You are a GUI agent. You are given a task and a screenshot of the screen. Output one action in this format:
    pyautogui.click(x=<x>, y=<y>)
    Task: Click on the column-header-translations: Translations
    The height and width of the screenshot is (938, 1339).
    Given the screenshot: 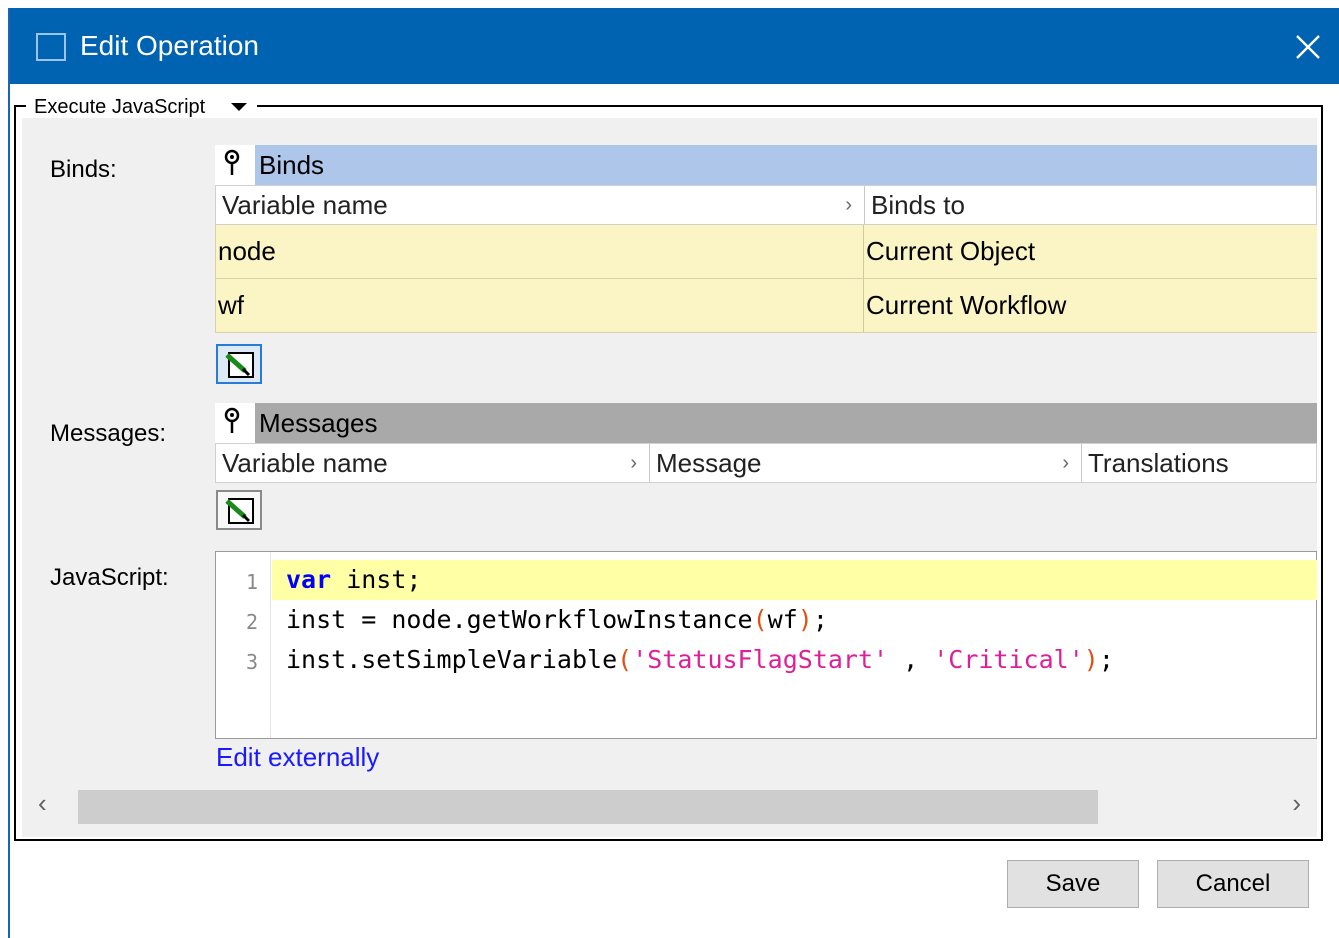 What is the action you would take?
    pyautogui.click(x=1199, y=463)
    